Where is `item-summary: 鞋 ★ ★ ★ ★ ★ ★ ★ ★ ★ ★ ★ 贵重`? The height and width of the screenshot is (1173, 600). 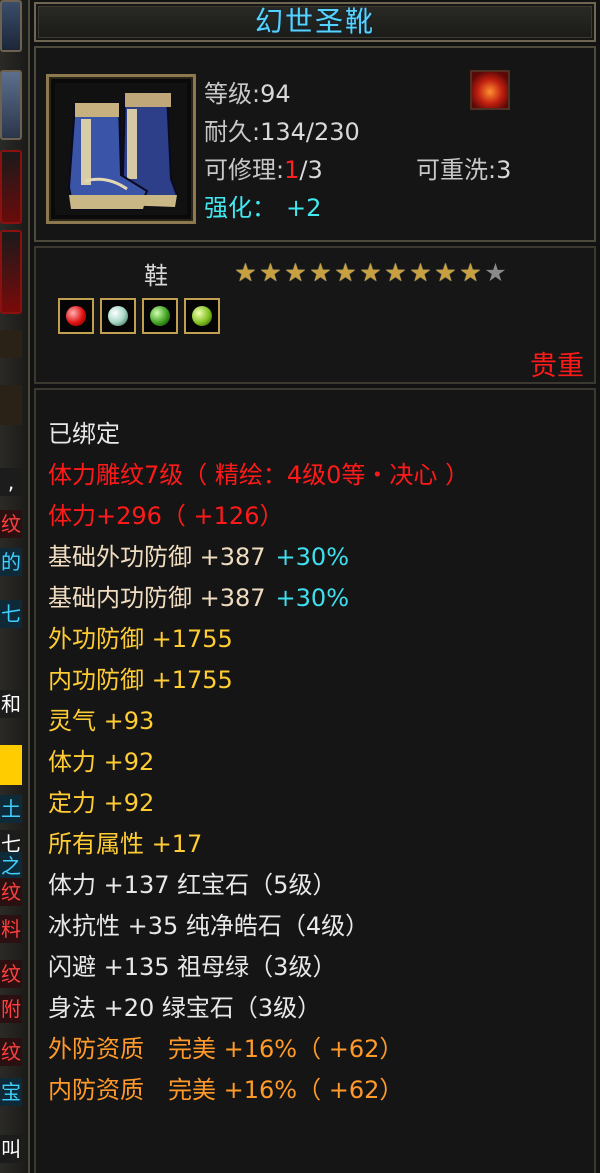
item-summary: 鞋 ★ ★ ★ ★ ★ ★ ★ ★ ★ ★ ★ 贵重 is located at coordinates (315, 315).